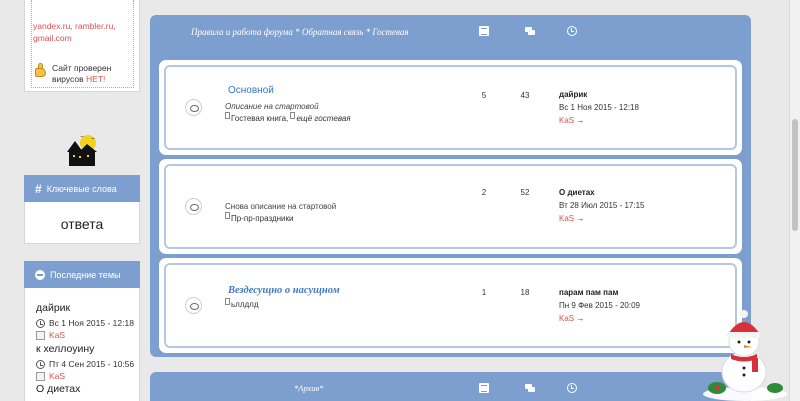 This screenshot has height=401, width=800. Describe the element at coordinates (74, 26) in the screenshot. I see `email-note-line-1: yandex.ru, rambler.ru,` at that location.